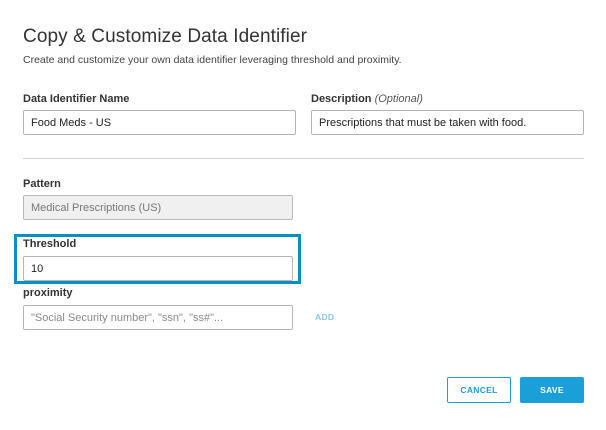 Image resolution: width=606 pixels, height=430 pixels. I want to click on description-input, so click(447, 122).